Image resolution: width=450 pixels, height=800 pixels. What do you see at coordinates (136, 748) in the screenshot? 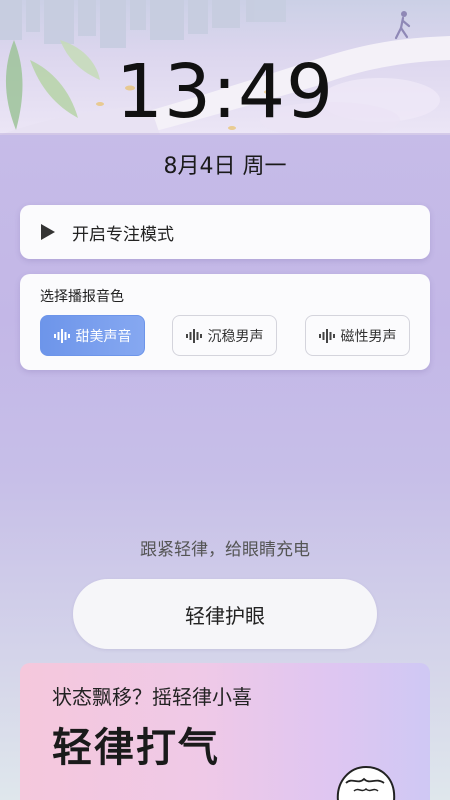
I see `banner-title: 轻律打气` at bounding box center [136, 748].